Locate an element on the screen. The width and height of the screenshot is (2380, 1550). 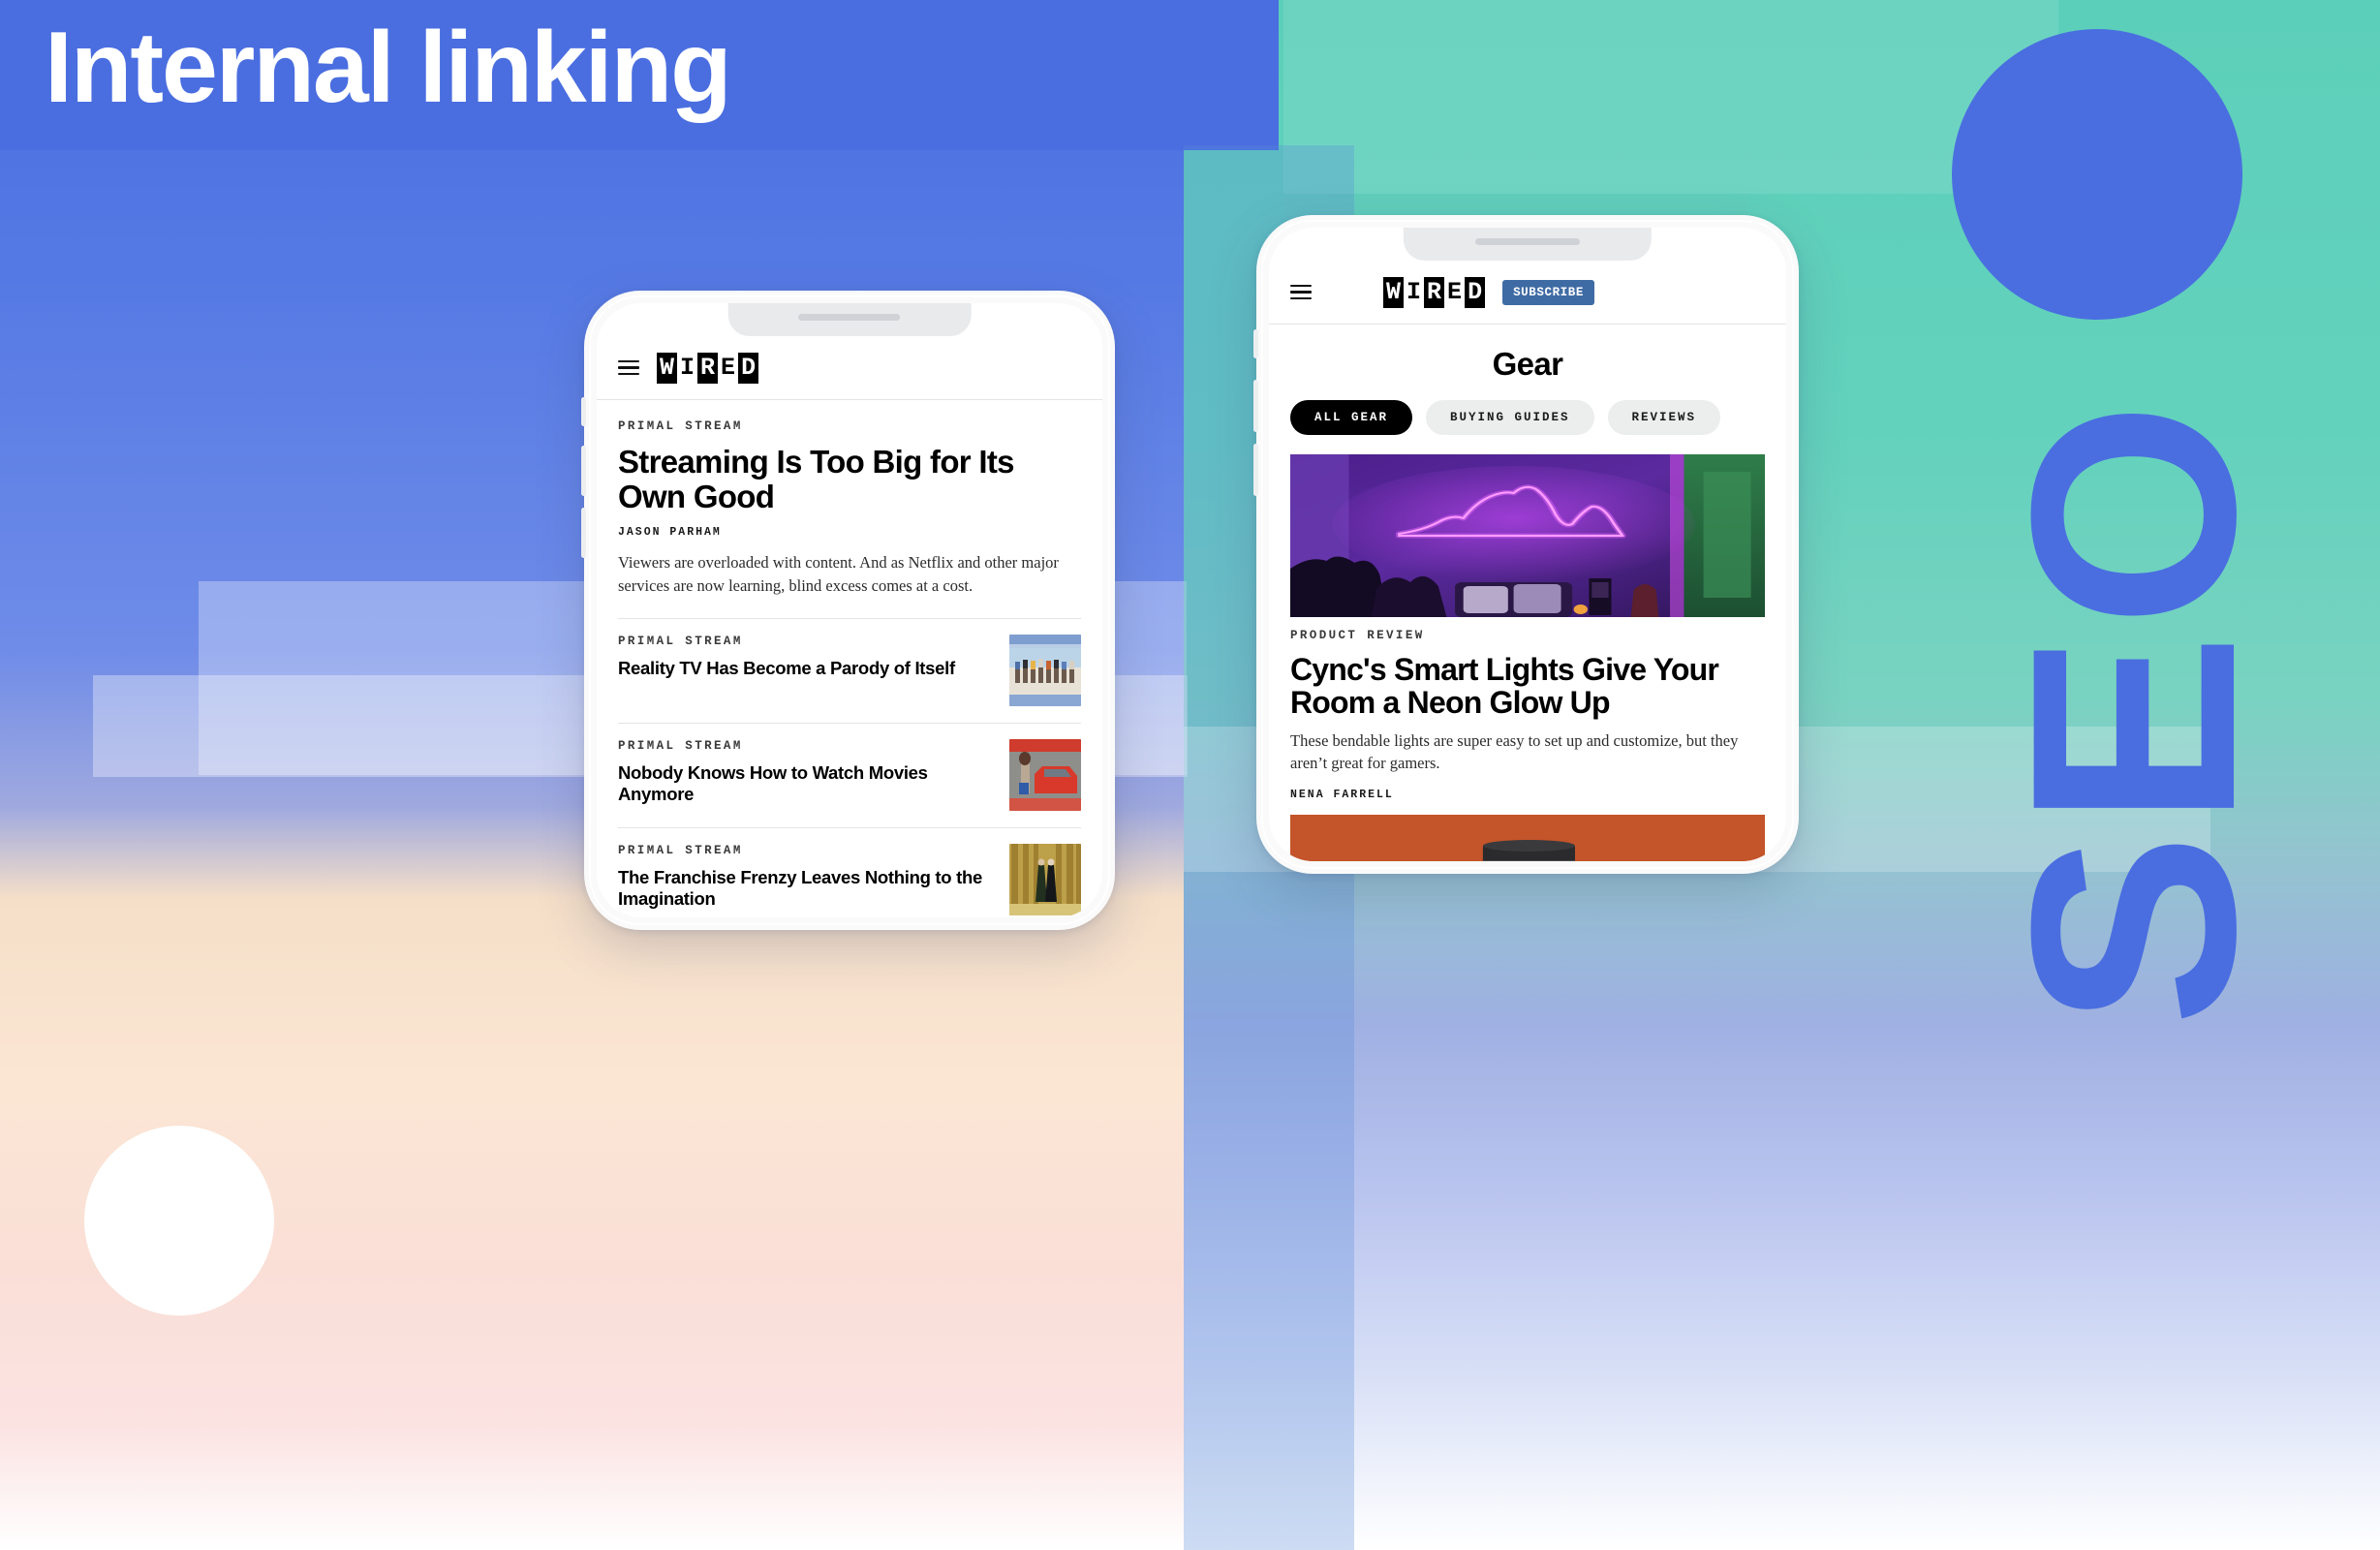
article-rubric: PRODUCT REVIEW is located at coordinates (1528, 635).